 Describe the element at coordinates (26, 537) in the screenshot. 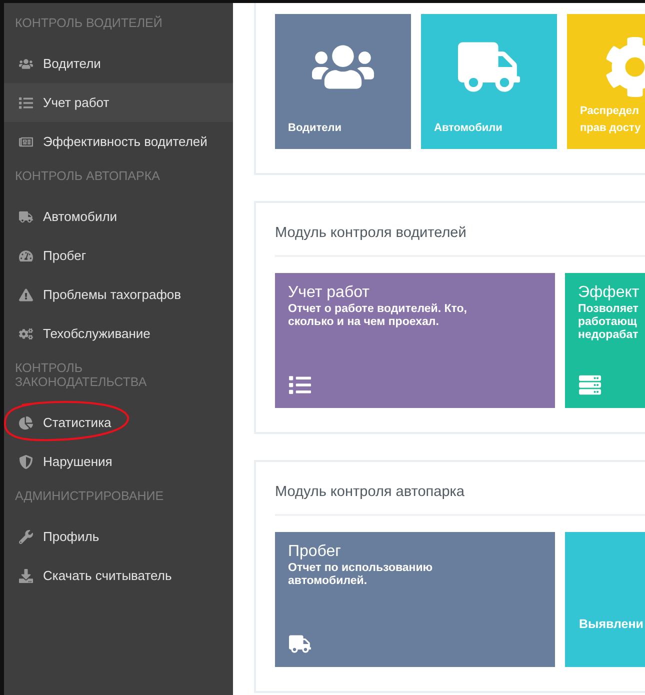

I see `wrench-icon` at that location.